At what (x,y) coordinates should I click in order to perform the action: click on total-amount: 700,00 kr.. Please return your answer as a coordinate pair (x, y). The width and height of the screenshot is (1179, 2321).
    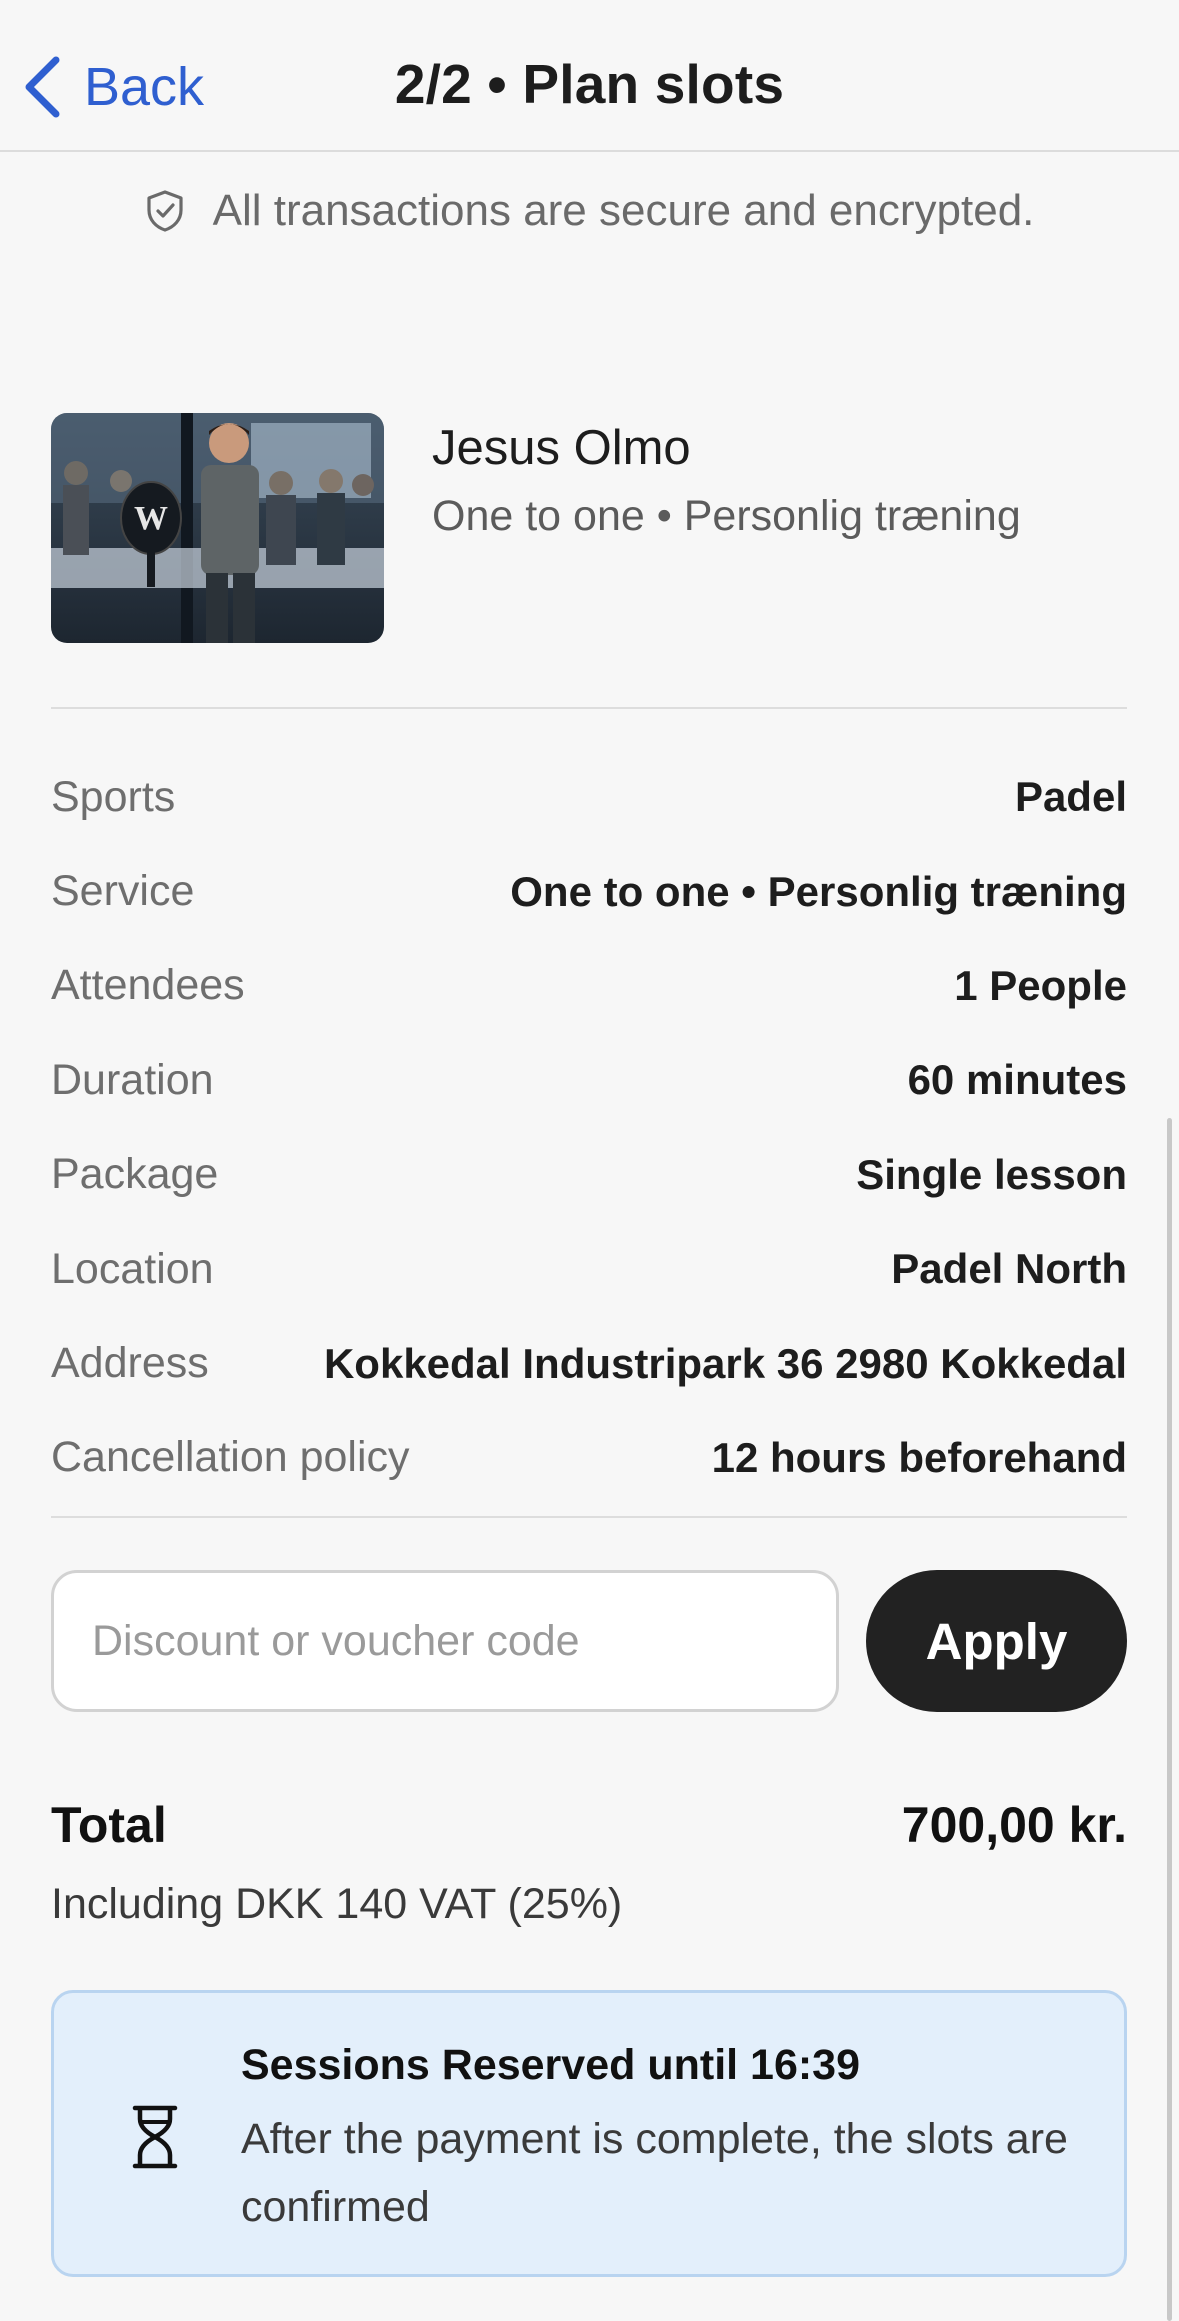
    Looking at the image, I should click on (1014, 1825).